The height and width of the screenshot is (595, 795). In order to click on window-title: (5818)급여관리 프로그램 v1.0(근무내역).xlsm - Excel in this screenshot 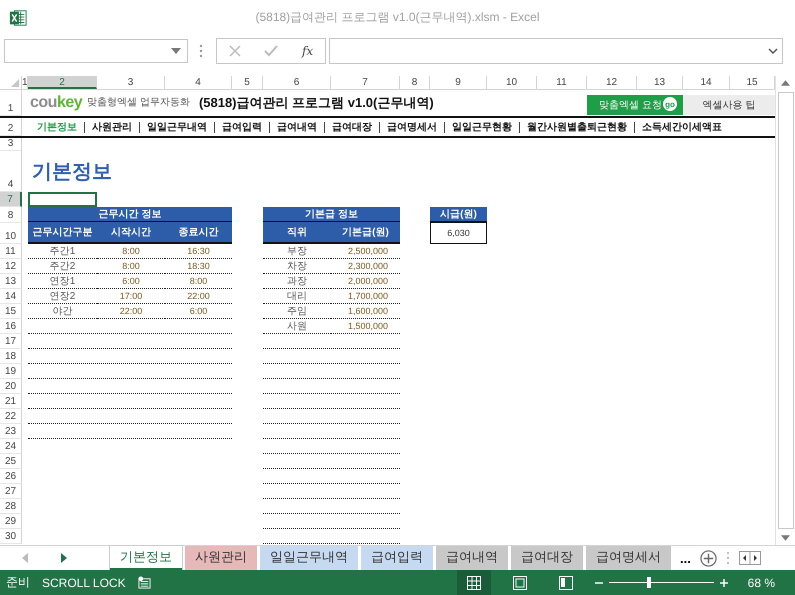, I will do `click(397, 17)`.